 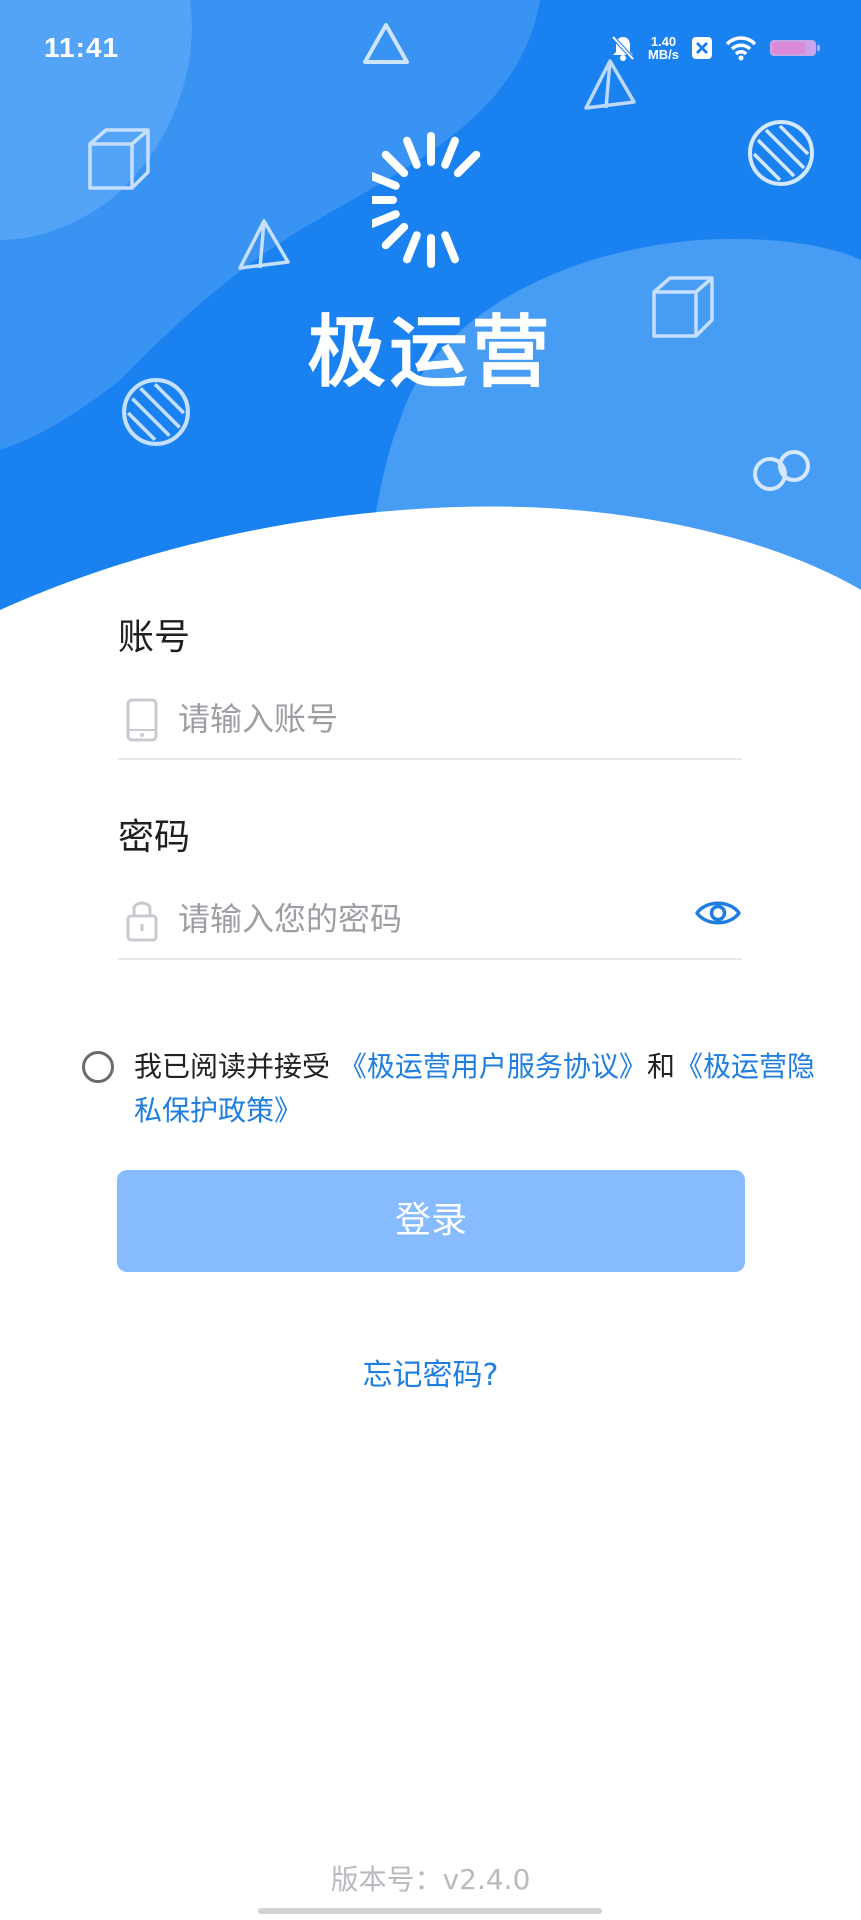 What do you see at coordinates (82, 47) in the screenshot?
I see `status-time: 11:41` at bounding box center [82, 47].